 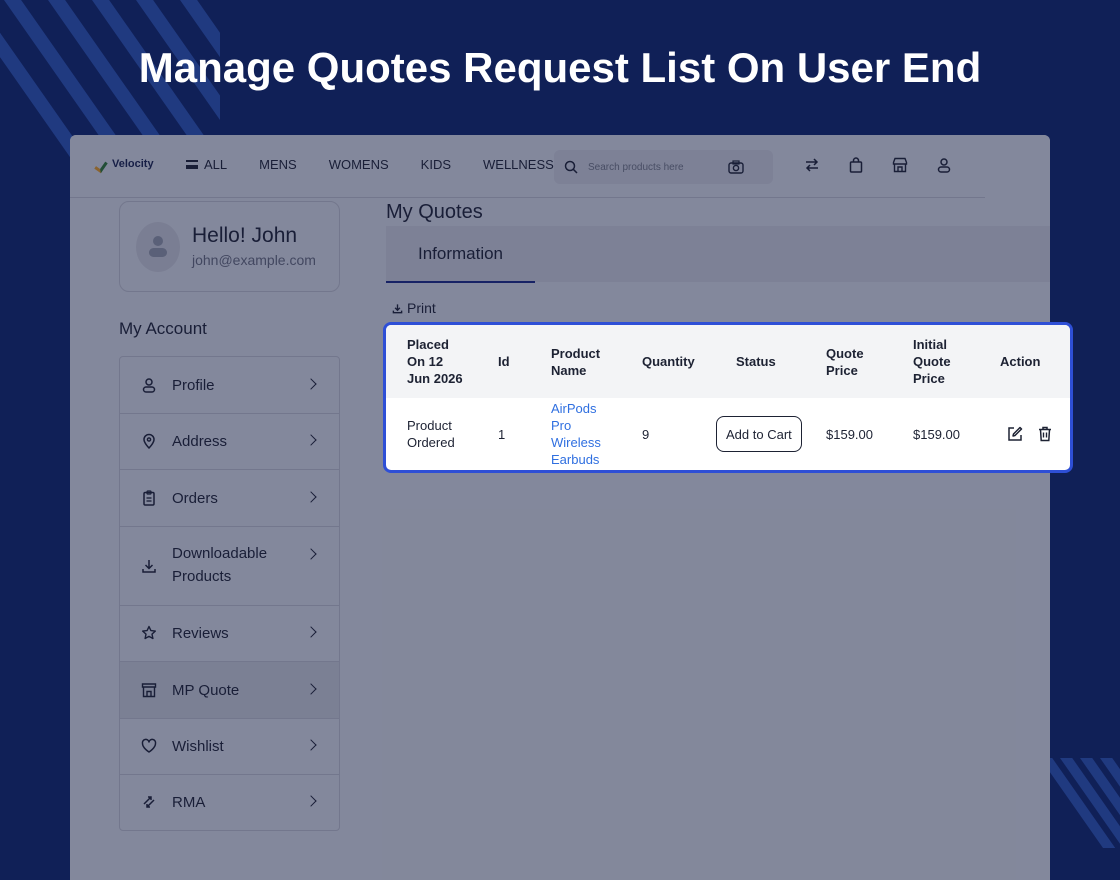 I want to click on sidebar-item-label: RMA, so click(x=189, y=802).